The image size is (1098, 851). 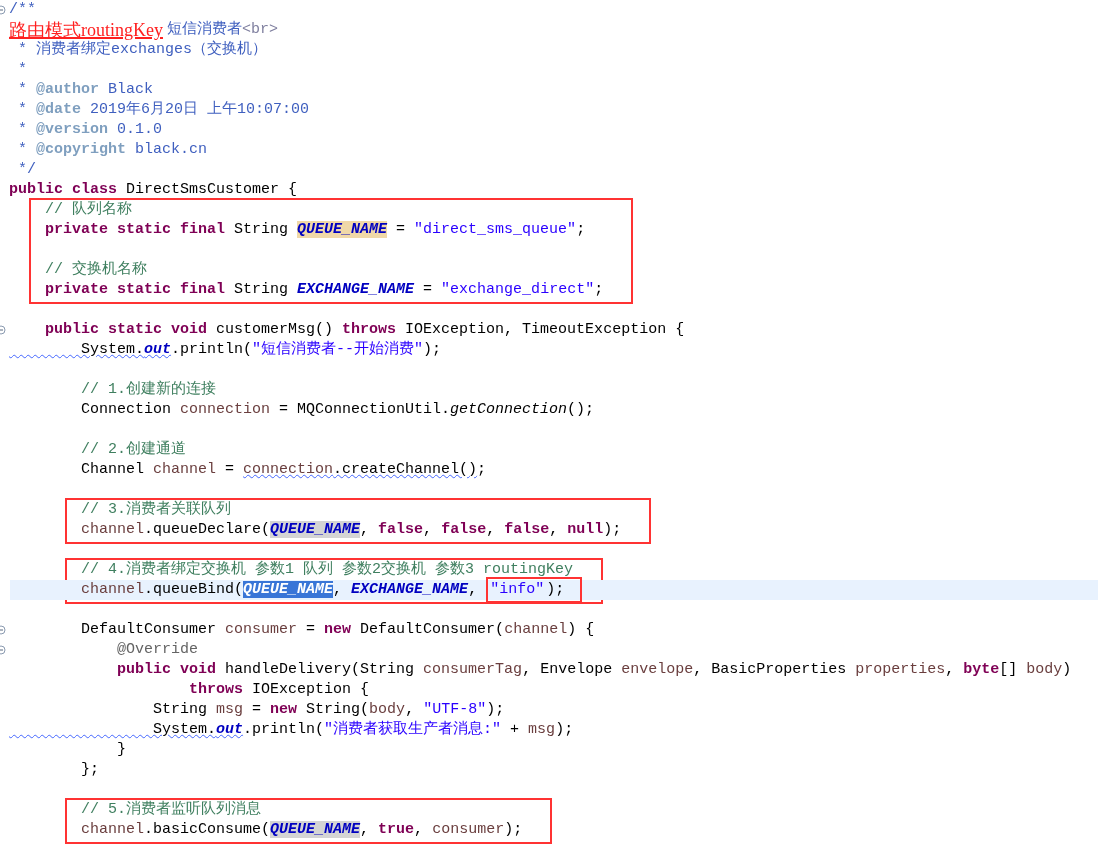 What do you see at coordinates (364, 330) in the screenshot?
I see `code-line: public static void customerMsg() throws IOException, TimeoutException {` at bounding box center [364, 330].